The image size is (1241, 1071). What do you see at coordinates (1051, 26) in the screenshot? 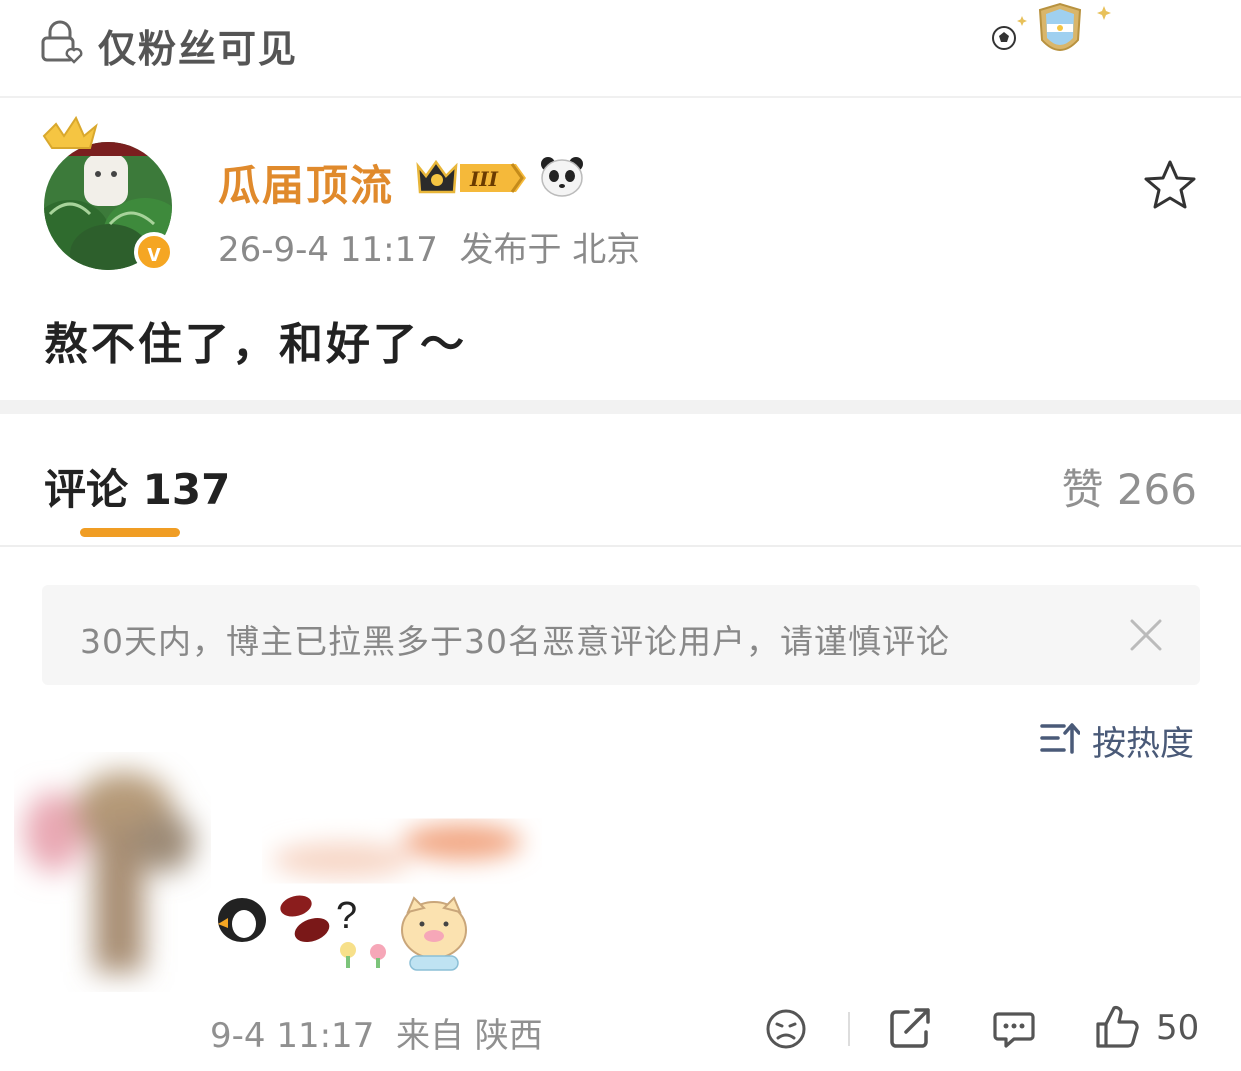
I see `argentina-badge-icon` at bounding box center [1051, 26].